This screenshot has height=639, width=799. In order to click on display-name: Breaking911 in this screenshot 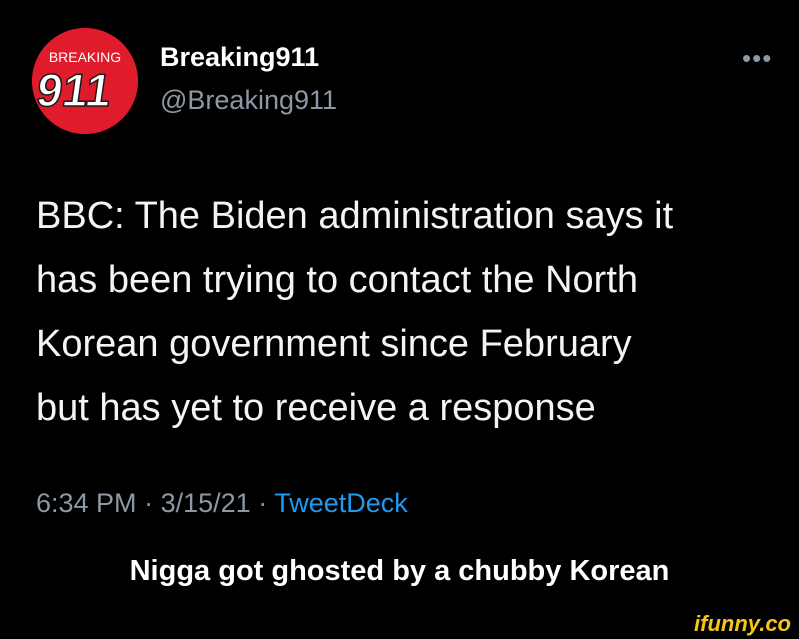, I will do `click(239, 57)`.